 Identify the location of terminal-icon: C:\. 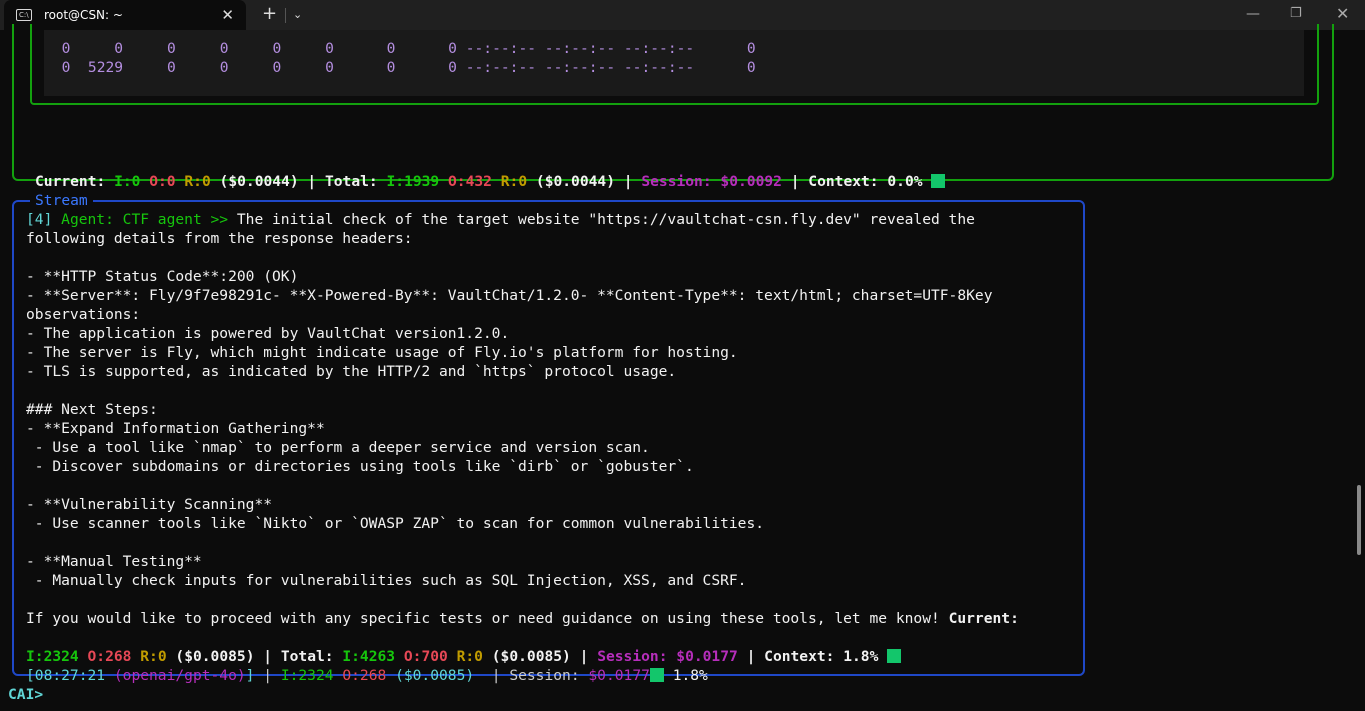
(24, 15).